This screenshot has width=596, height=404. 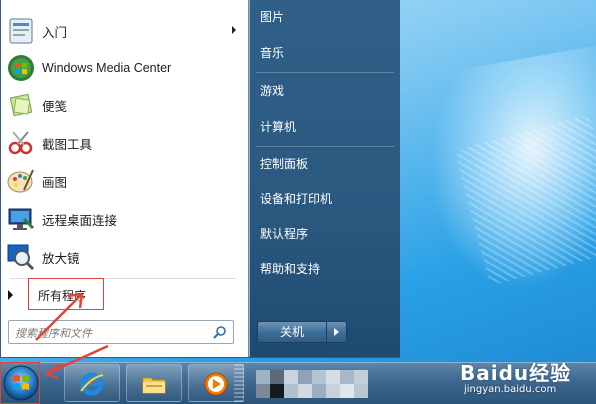 I want to click on highlight-box-all-programs, so click(x=66, y=294).